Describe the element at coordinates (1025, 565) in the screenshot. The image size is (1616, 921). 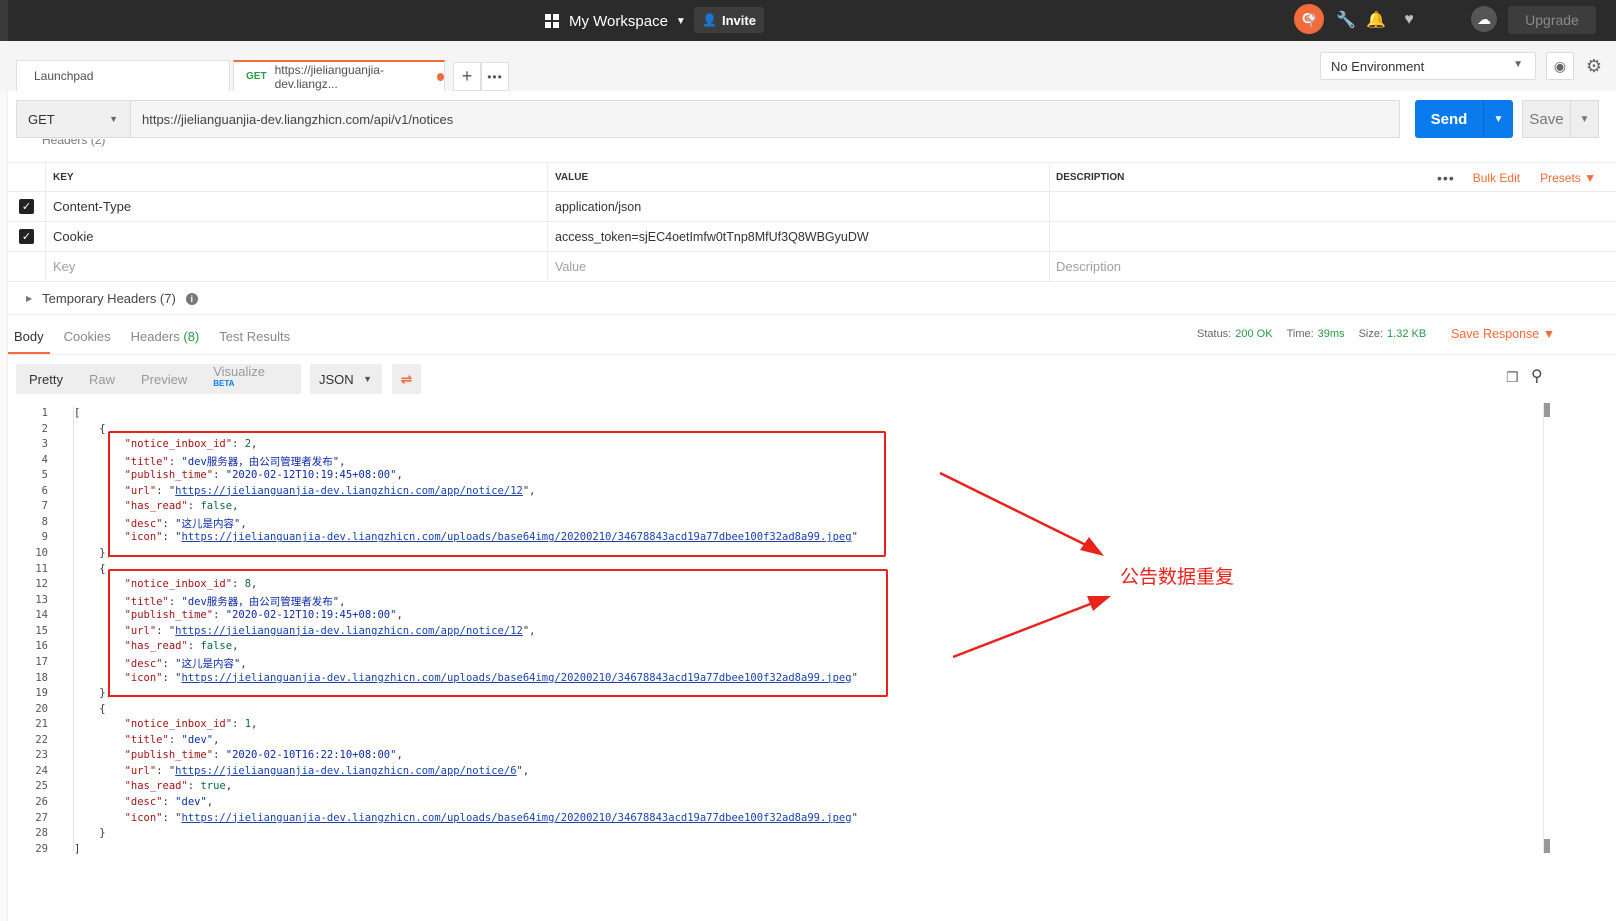
I see `annotation-arrows` at that location.